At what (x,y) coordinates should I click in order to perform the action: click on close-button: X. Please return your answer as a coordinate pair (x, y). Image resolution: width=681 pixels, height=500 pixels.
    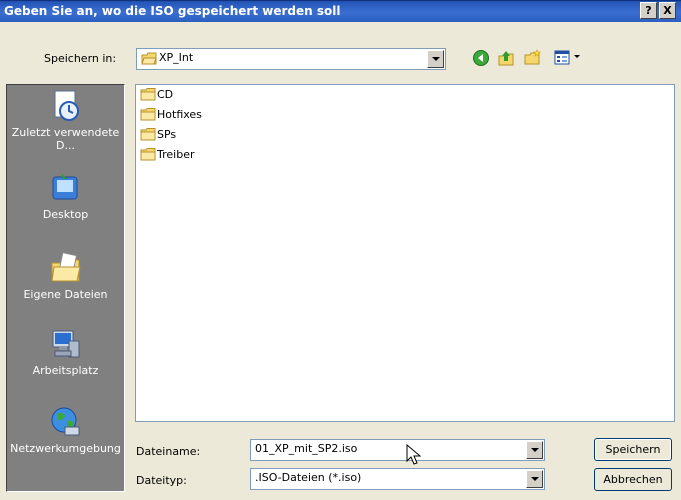
    Looking at the image, I should click on (667, 10).